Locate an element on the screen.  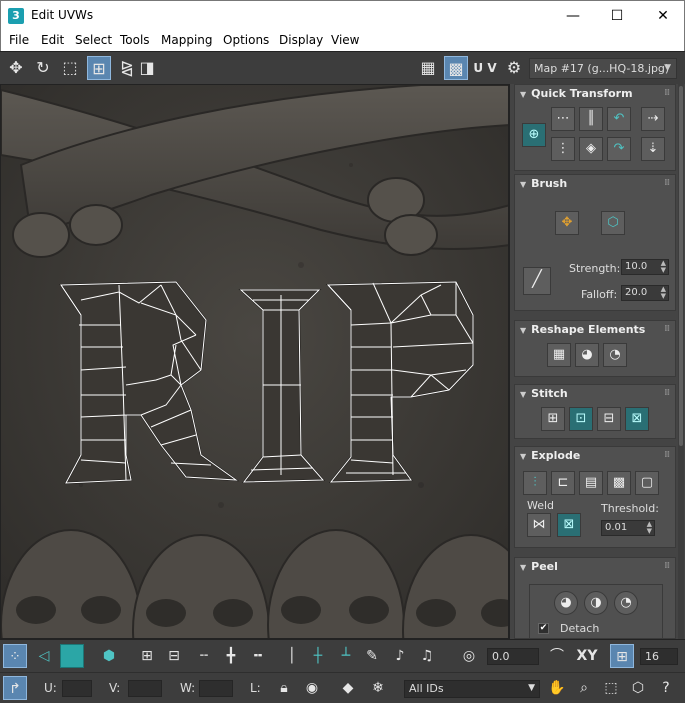
flatten-icon: ▤ is located at coordinates (591, 483).